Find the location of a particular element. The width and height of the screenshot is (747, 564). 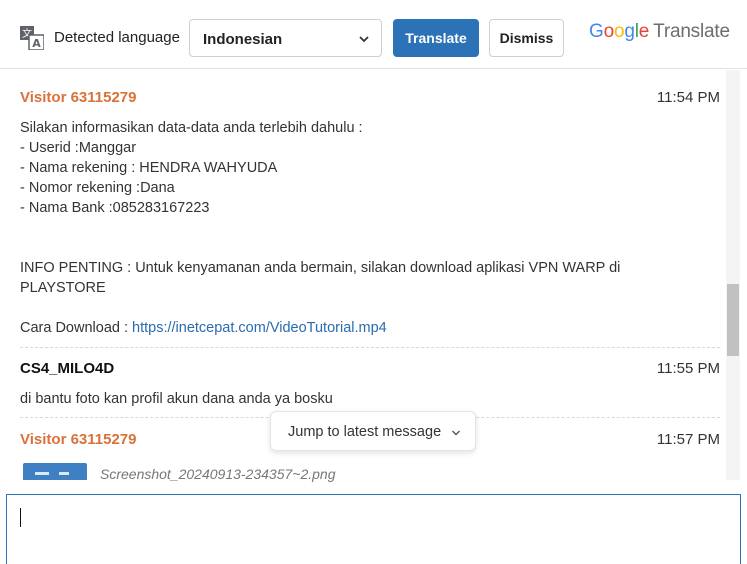

text-caret is located at coordinates (20, 517).